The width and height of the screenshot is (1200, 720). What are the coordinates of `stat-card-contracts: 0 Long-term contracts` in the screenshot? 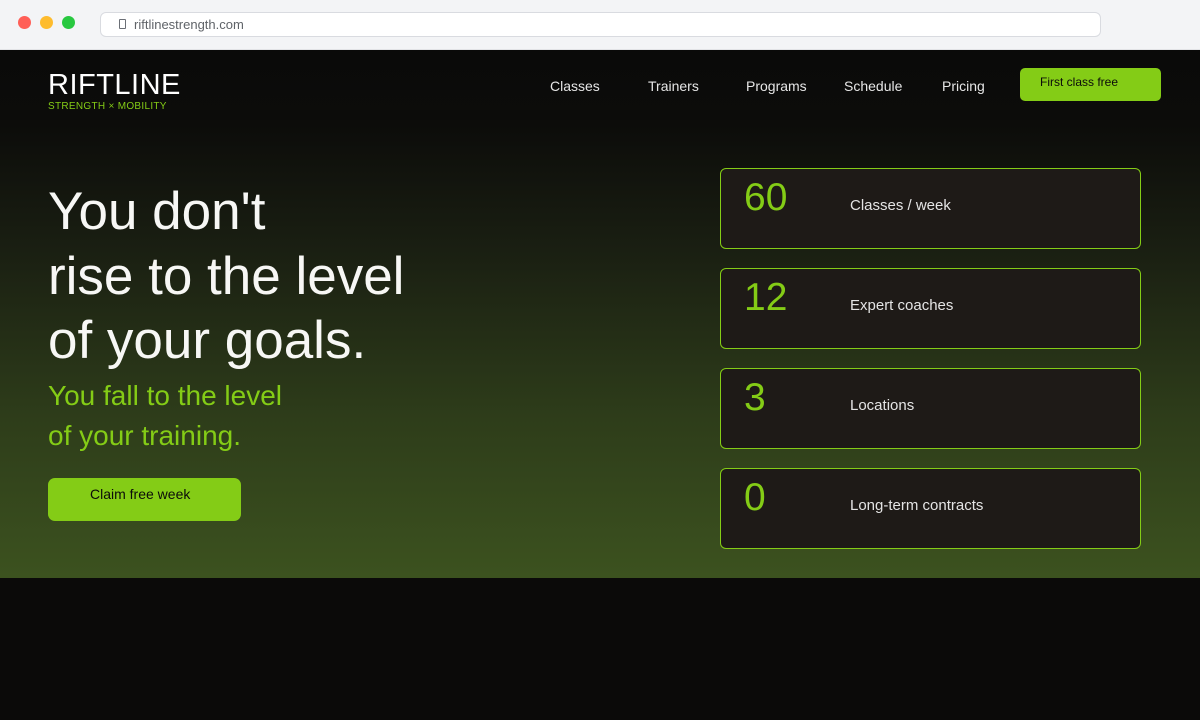 It's located at (930, 508).